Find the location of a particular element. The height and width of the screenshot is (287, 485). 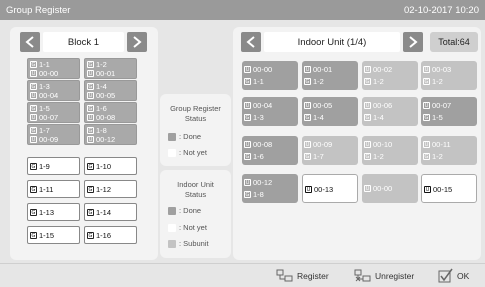

block-label: Block 1 is located at coordinates (83, 42).